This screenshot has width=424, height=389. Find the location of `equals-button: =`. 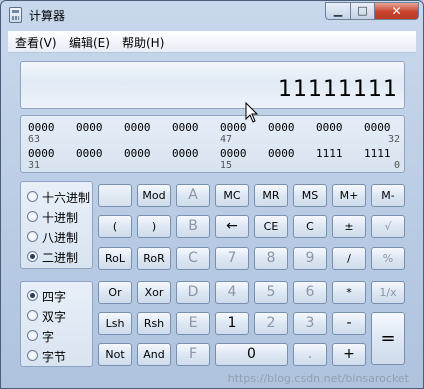

equals-button: = is located at coordinates (388, 338).